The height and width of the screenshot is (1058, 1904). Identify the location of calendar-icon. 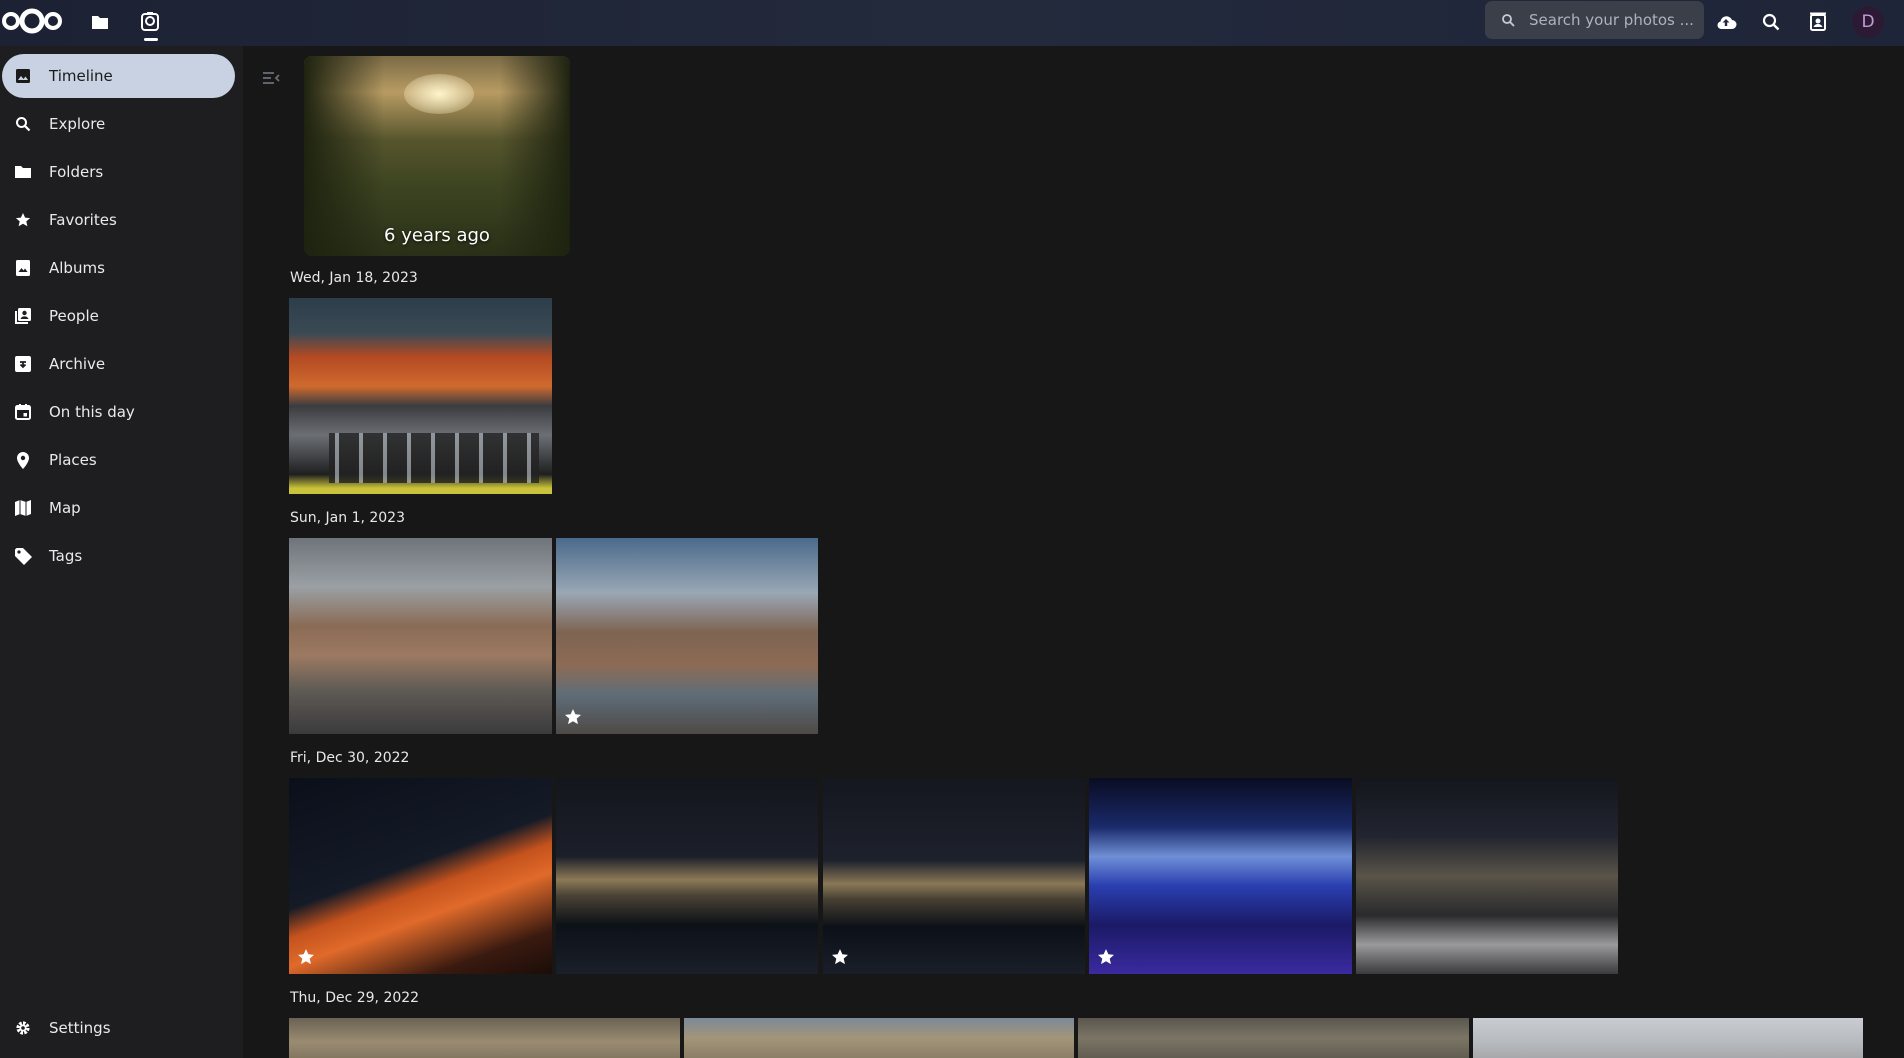
(23, 412).